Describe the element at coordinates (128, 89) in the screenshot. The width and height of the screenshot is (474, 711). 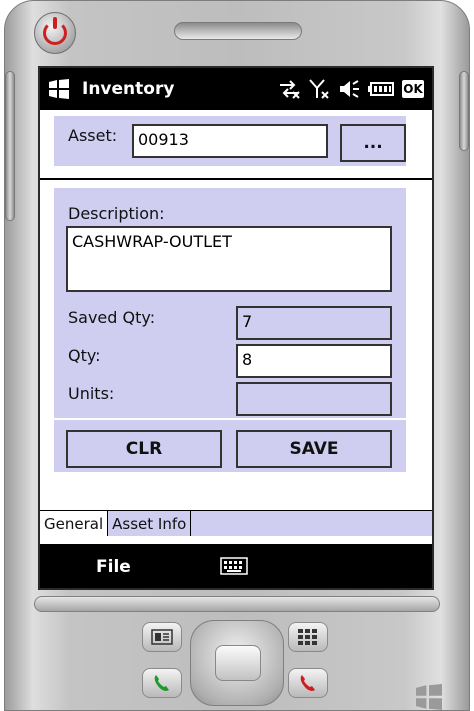
I see `app-title: Inventory` at that location.